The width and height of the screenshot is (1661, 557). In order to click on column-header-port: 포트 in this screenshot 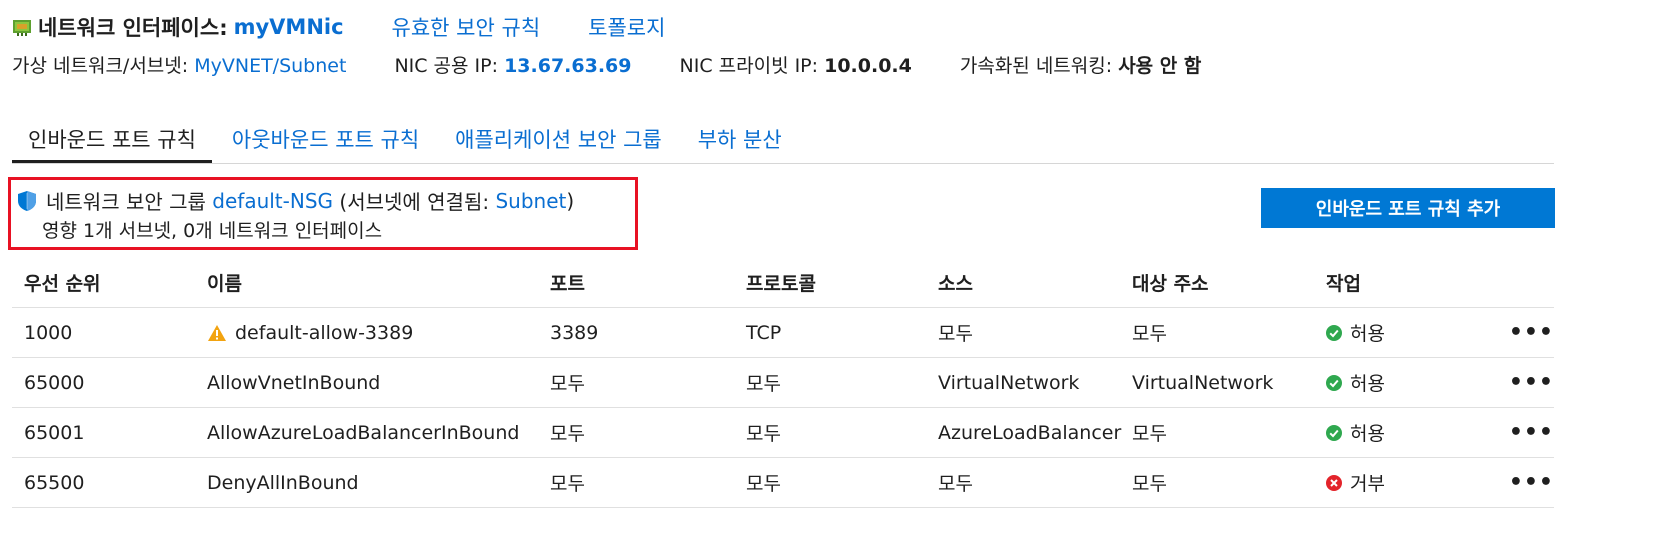, I will do `click(636, 282)`.